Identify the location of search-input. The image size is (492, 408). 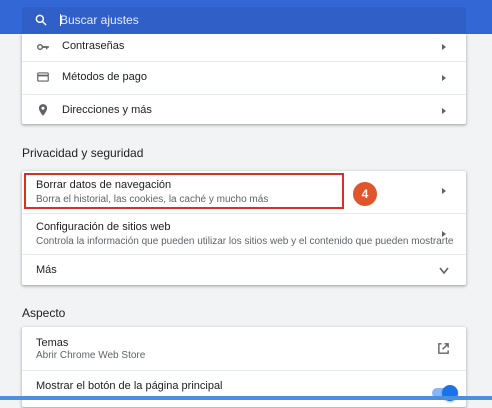
(258, 20).